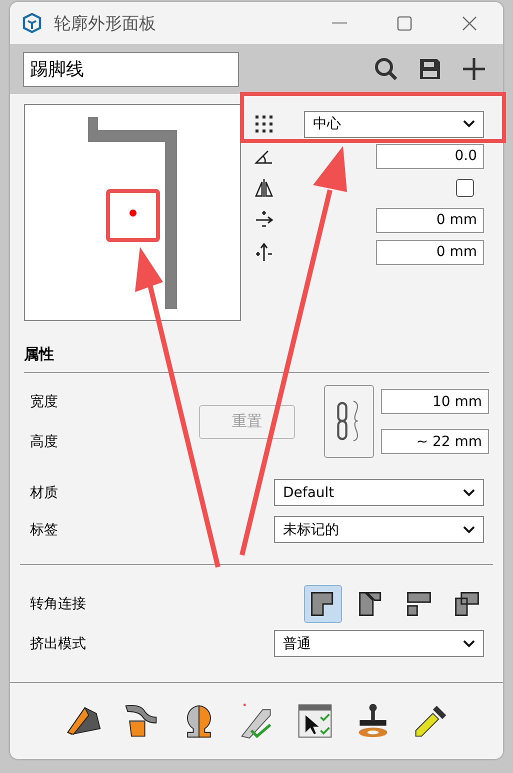  I want to click on vertical-offset-field: 0 mm, so click(430, 252).